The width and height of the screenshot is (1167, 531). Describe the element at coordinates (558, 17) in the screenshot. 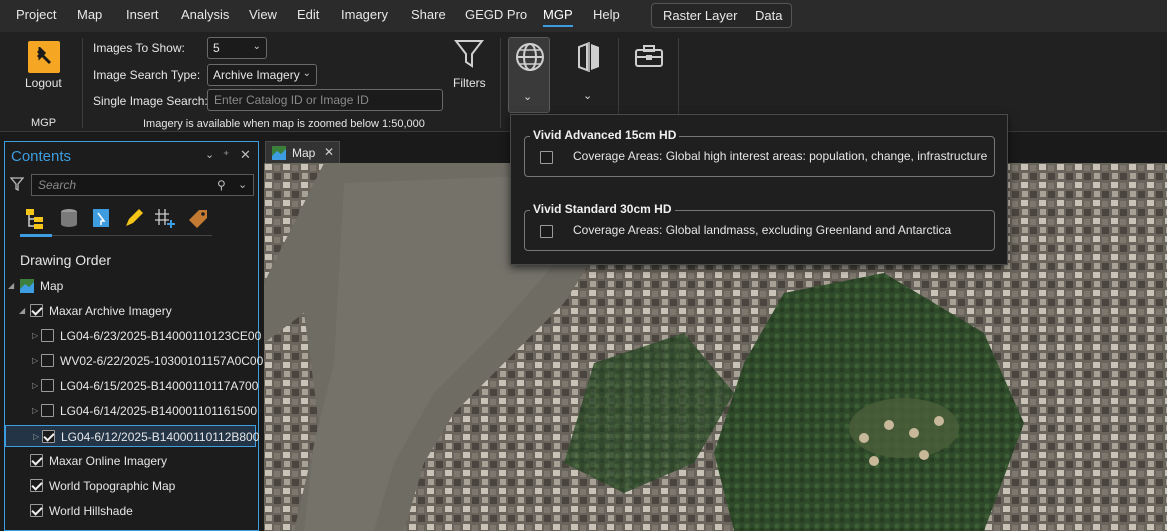

I see `menu-mgp: MGP` at that location.